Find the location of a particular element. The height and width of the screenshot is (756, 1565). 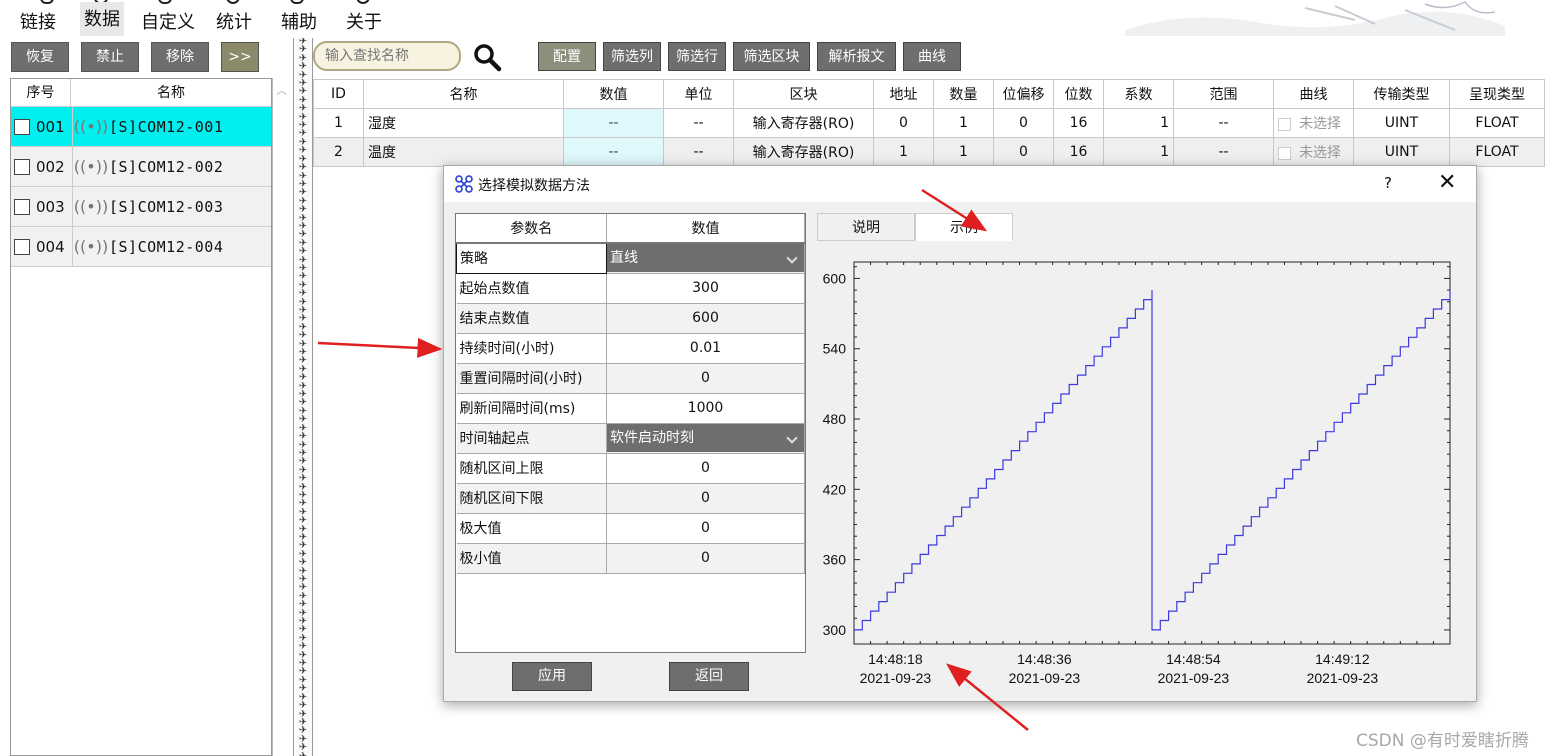

parameter-row: 结束点数值 600 is located at coordinates (630, 318).